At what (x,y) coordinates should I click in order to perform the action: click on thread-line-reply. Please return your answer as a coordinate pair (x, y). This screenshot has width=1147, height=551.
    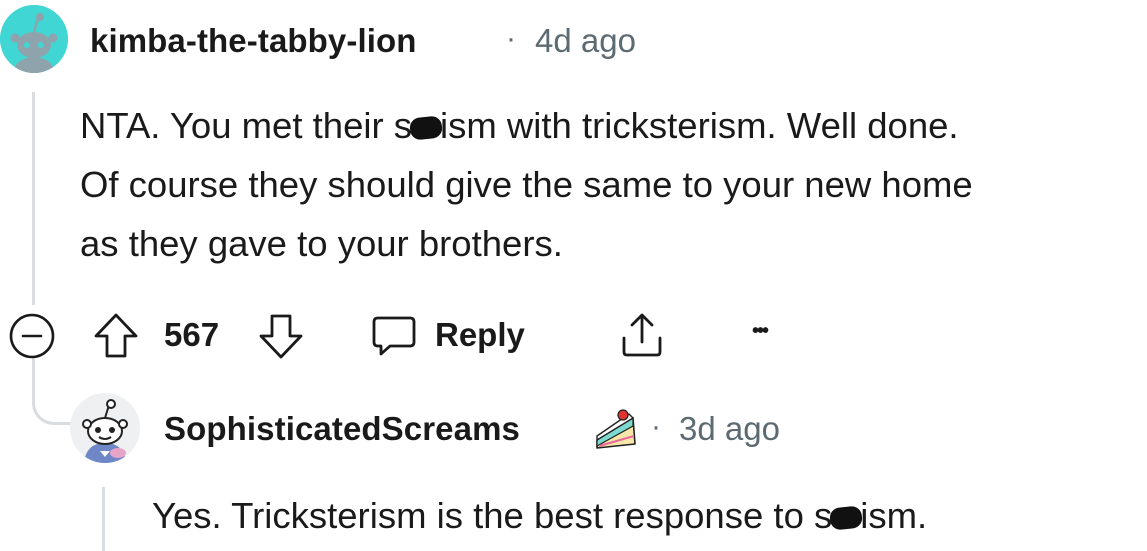
    Looking at the image, I should click on (103, 519).